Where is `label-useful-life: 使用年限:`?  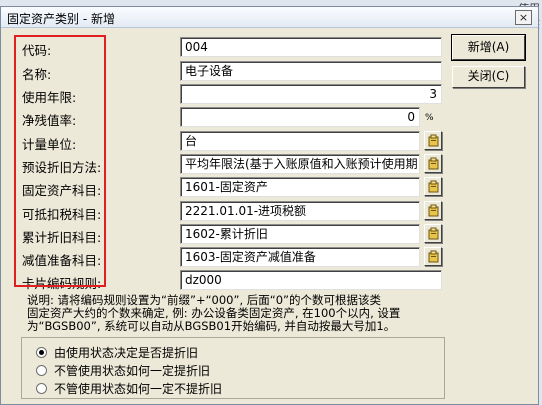
label-useful-life: 使用年限: is located at coordinates (49, 97).